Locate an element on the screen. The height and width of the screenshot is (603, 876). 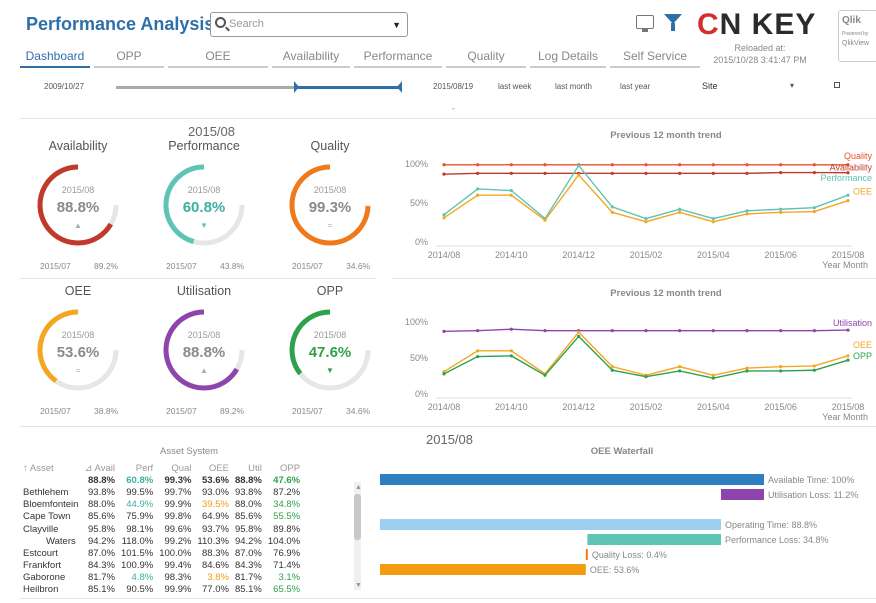
column-header-asset: ↑ Asset is located at coordinates (50, 468).